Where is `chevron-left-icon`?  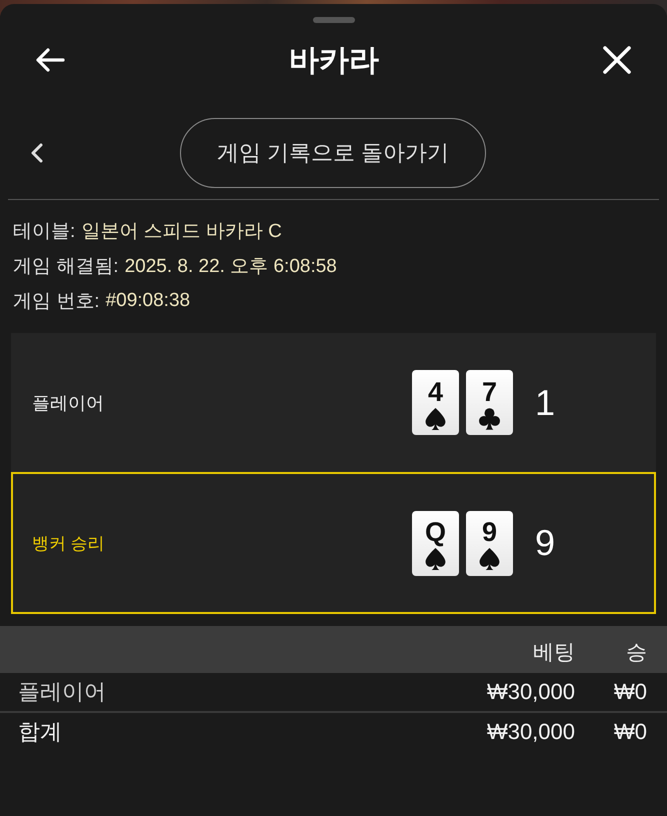 chevron-left-icon is located at coordinates (36, 153).